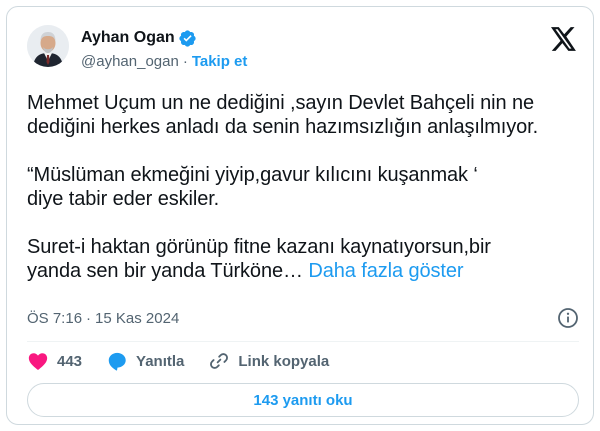 This screenshot has width=600, height=431. I want to click on author-handle: @ayhan_ogan, so click(130, 61).